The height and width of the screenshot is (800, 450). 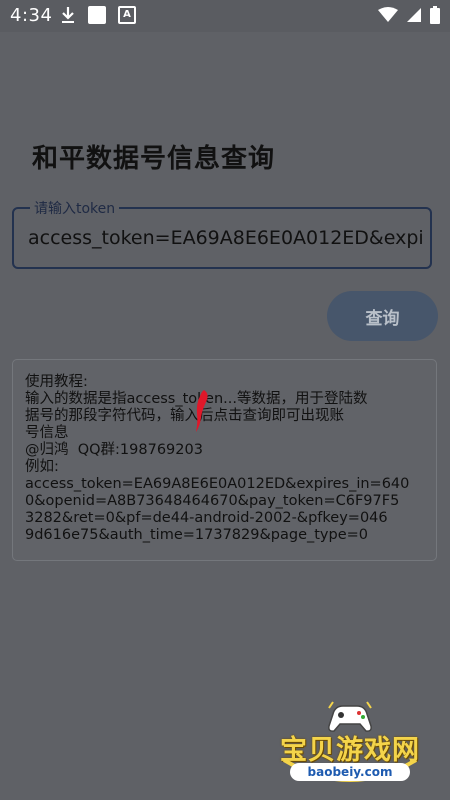 What do you see at coordinates (350, 772) in the screenshot?
I see `watermark-url: baobeiy.com` at bounding box center [350, 772].